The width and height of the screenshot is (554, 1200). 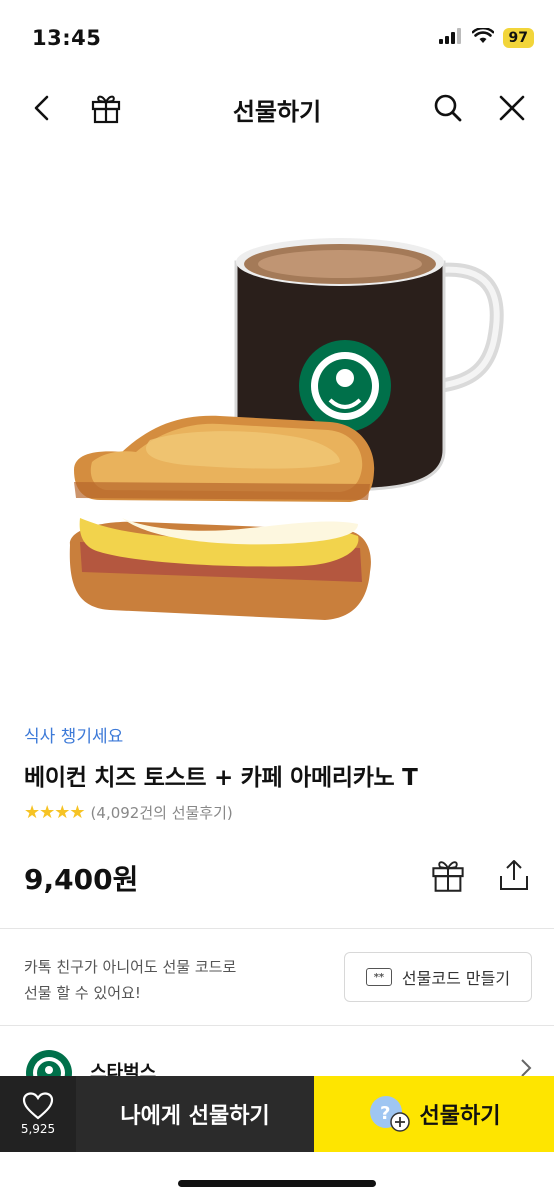 I want to click on signal-icon, so click(x=450, y=38).